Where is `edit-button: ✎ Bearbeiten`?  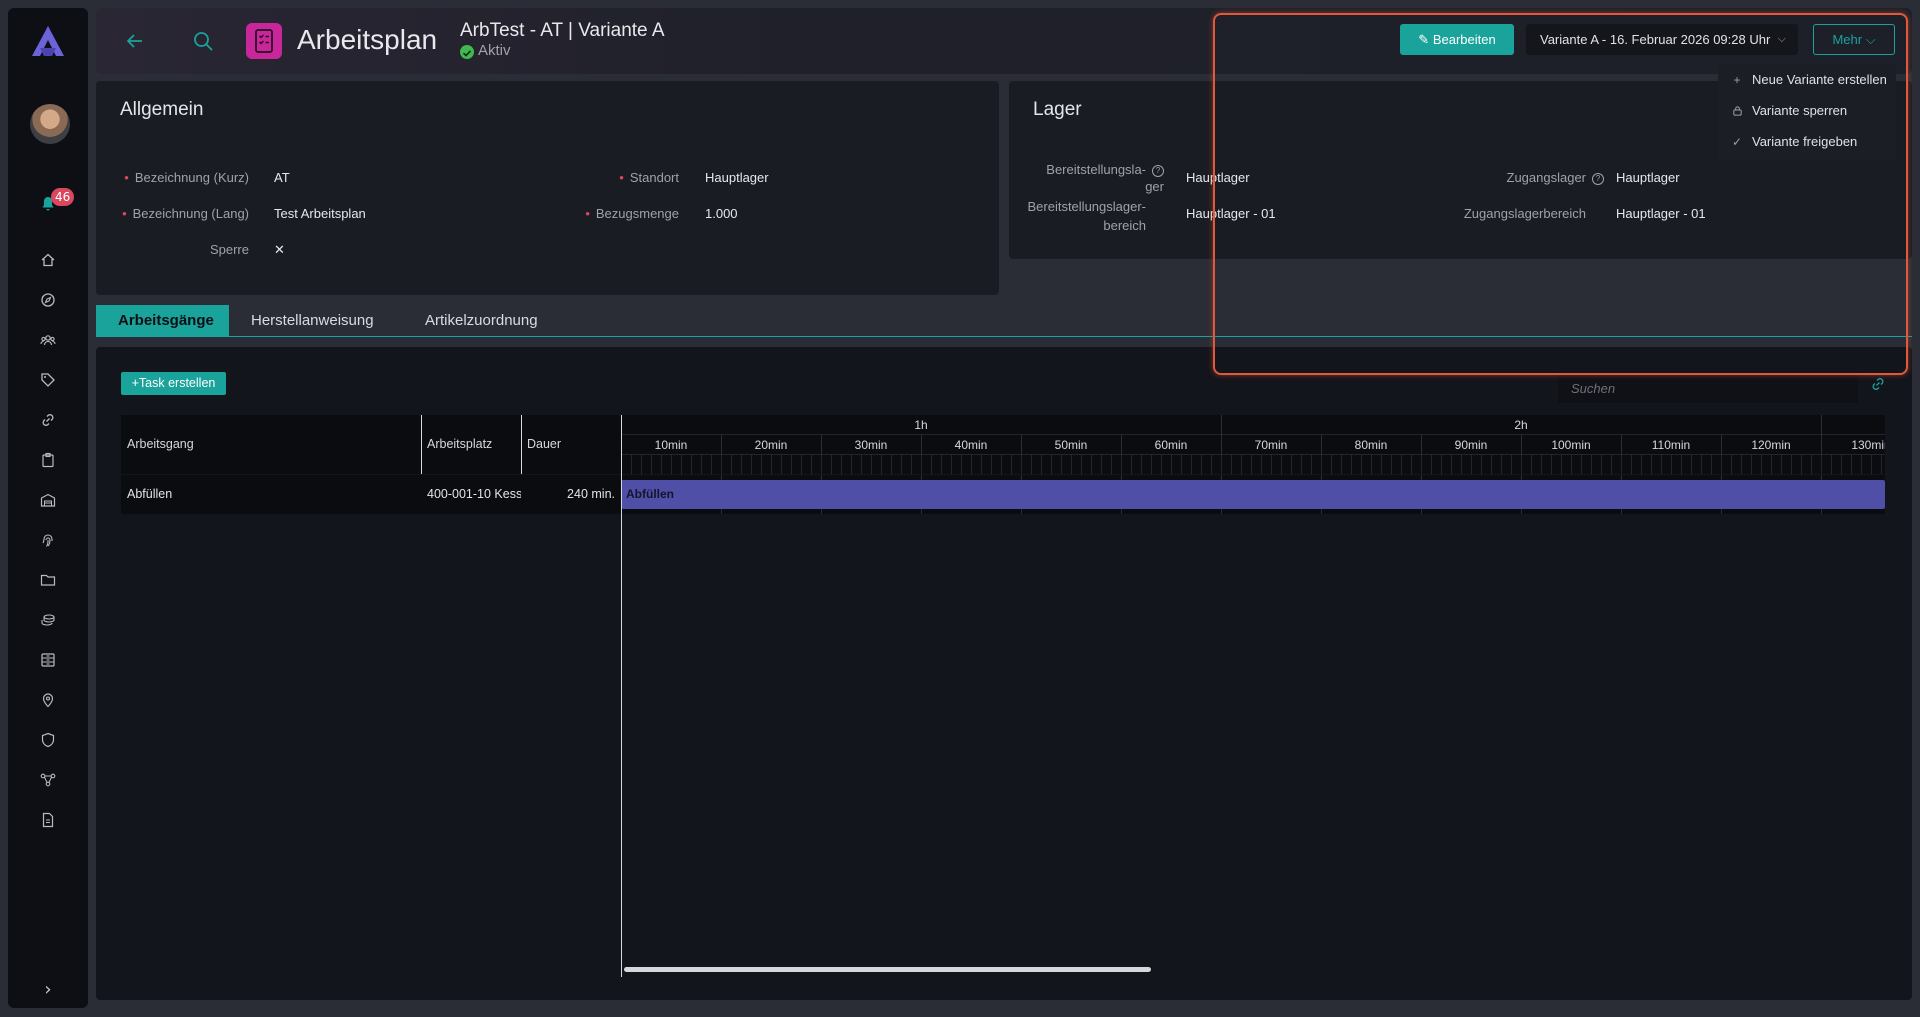 edit-button: ✎ Bearbeiten is located at coordinates (1457, 39).